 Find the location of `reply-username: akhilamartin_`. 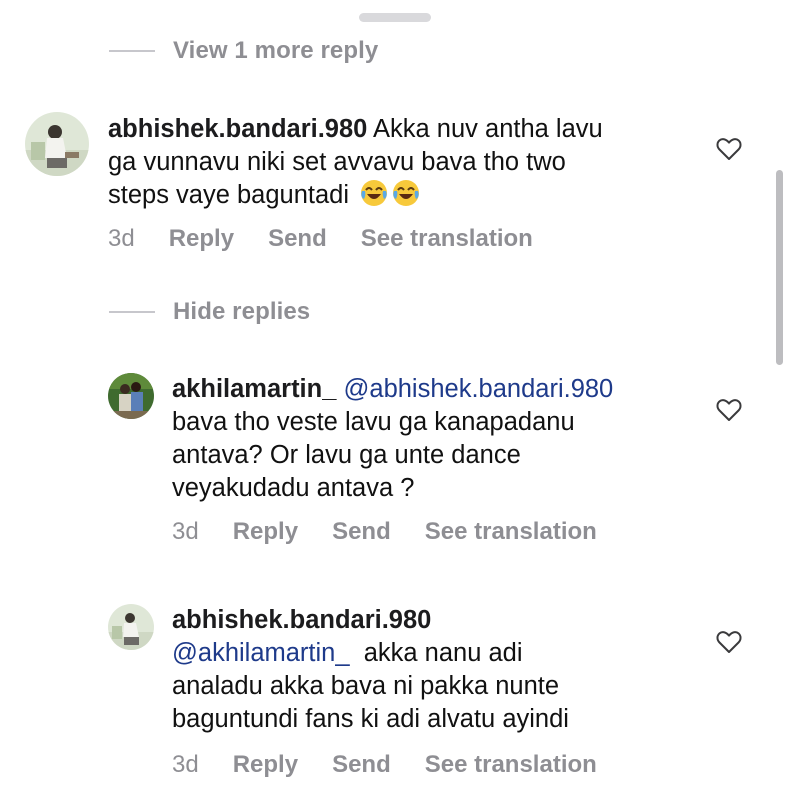

reply-username: akhilamartin_ is located at coordinates (254, 389).